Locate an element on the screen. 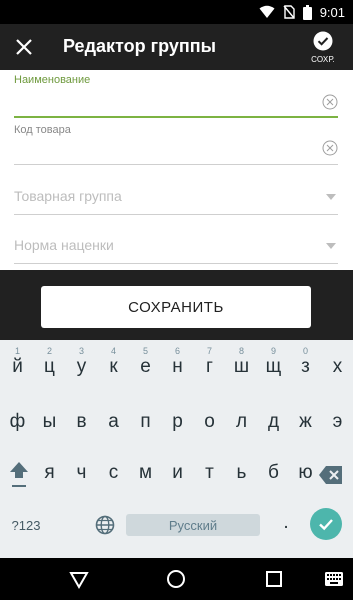  clear-code-icon is located at coordinates (330, 148).